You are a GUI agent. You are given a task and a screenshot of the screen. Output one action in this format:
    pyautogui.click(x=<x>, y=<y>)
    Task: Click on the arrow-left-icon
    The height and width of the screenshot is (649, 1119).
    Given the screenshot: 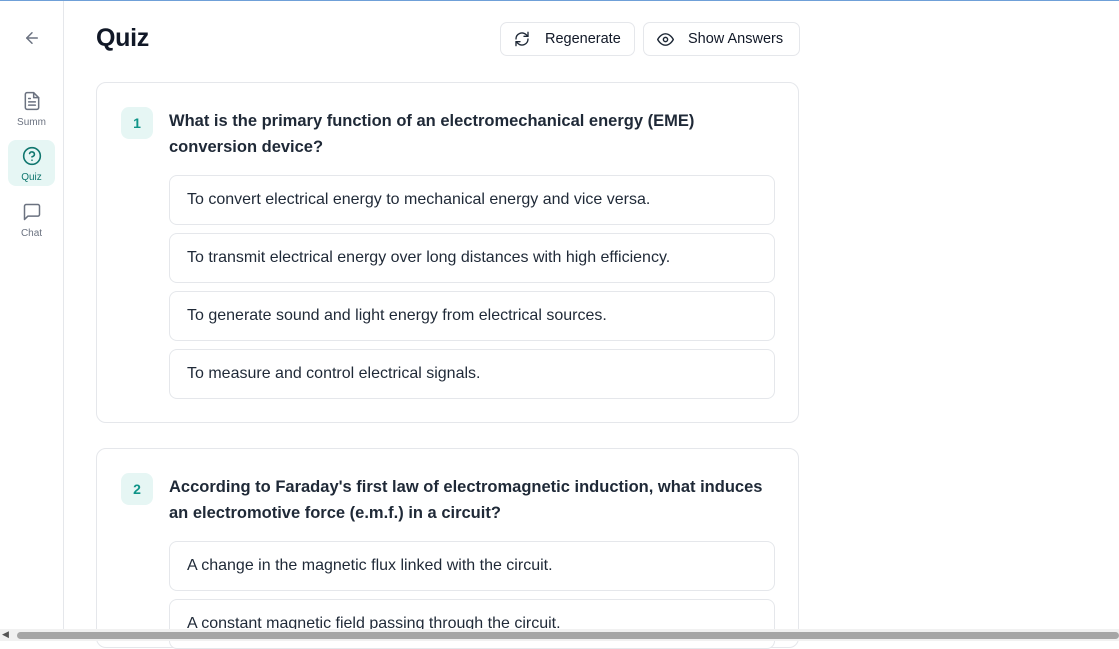 What is the action you would take?
    pyautogui.click(x=32, y=40)
    